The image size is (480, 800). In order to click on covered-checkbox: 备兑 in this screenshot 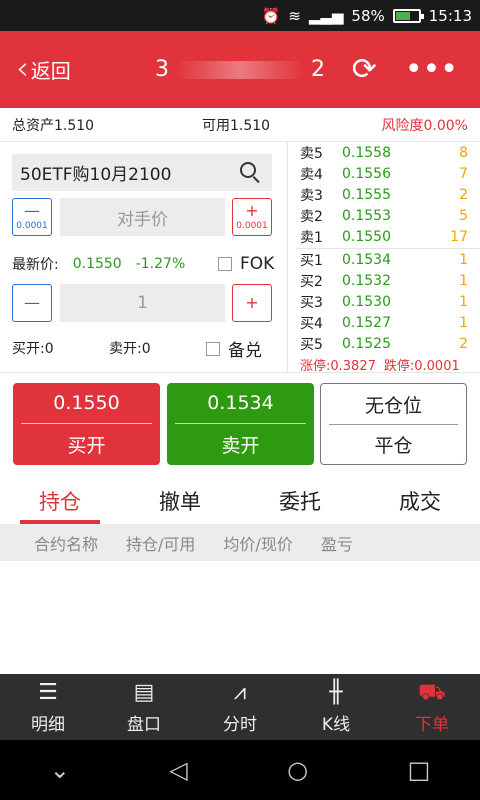, I will do `click(234, 348)`.